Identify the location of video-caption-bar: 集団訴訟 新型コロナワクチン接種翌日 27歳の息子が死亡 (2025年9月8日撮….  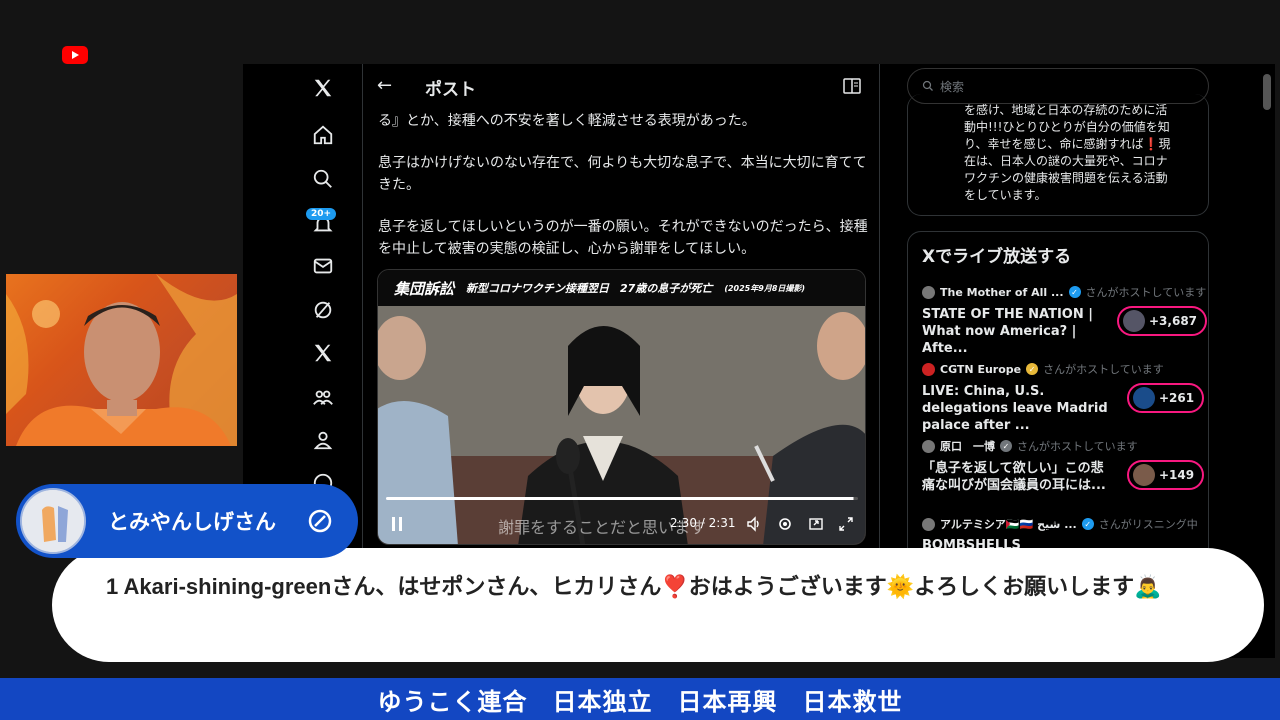
(621, 288).